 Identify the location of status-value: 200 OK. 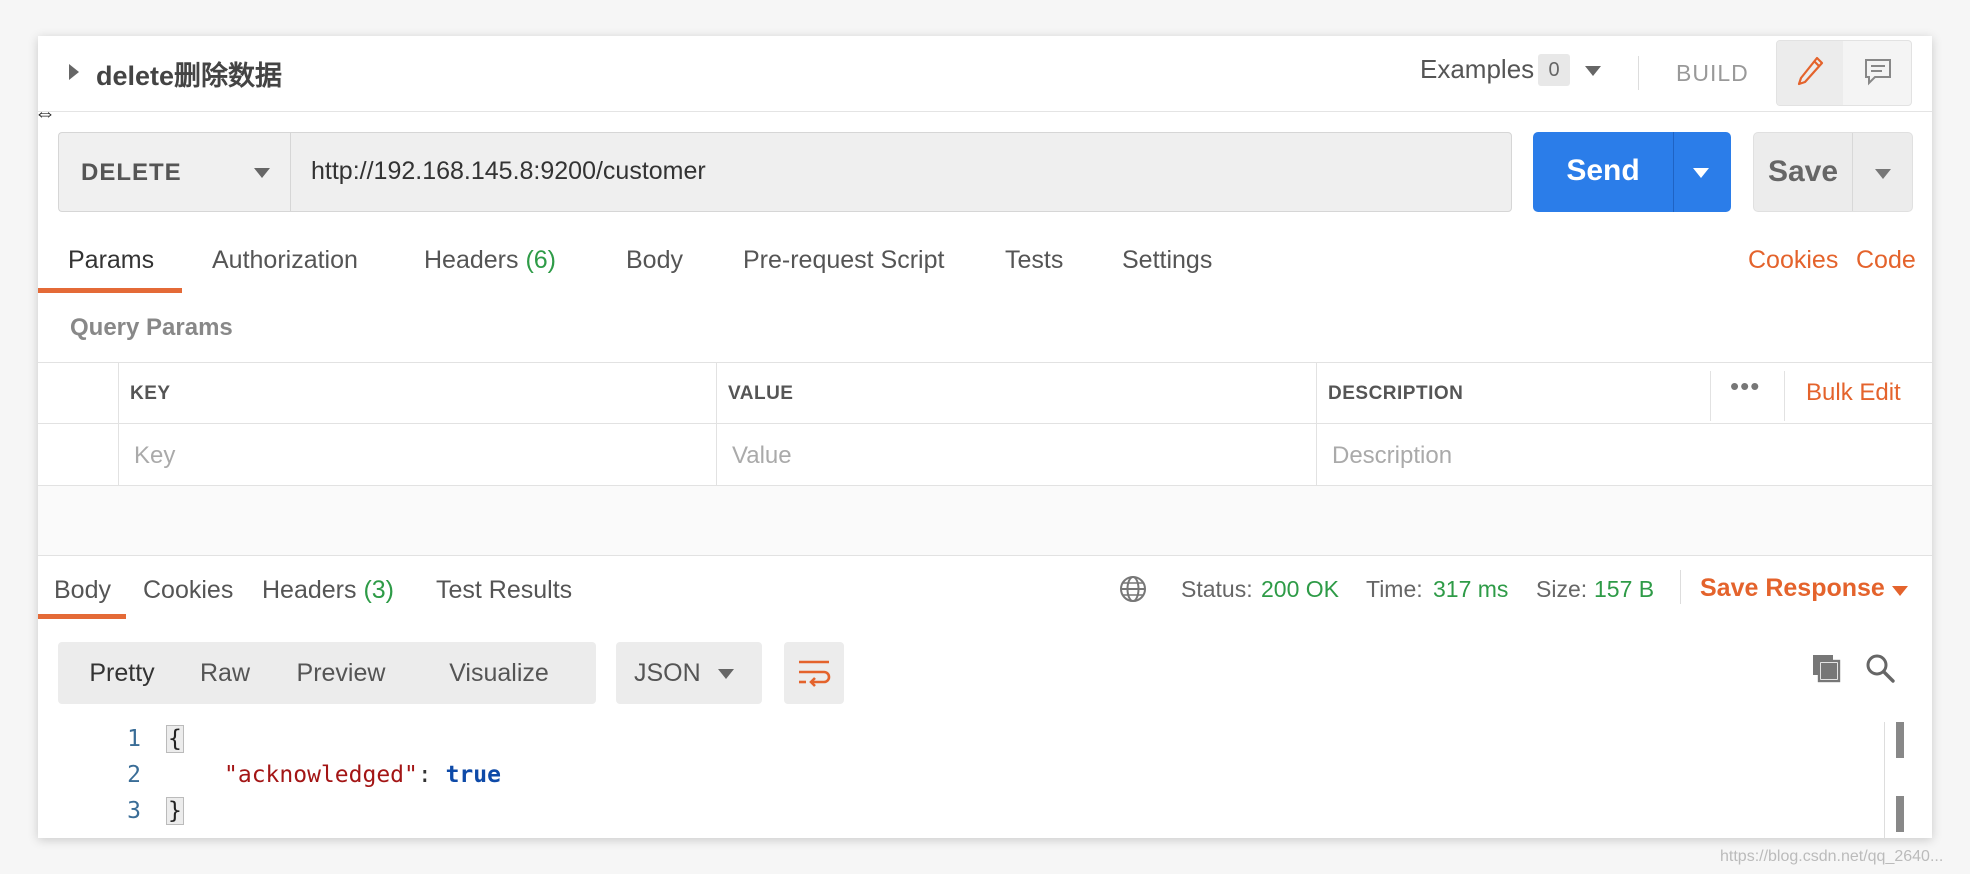
(1300, 589).